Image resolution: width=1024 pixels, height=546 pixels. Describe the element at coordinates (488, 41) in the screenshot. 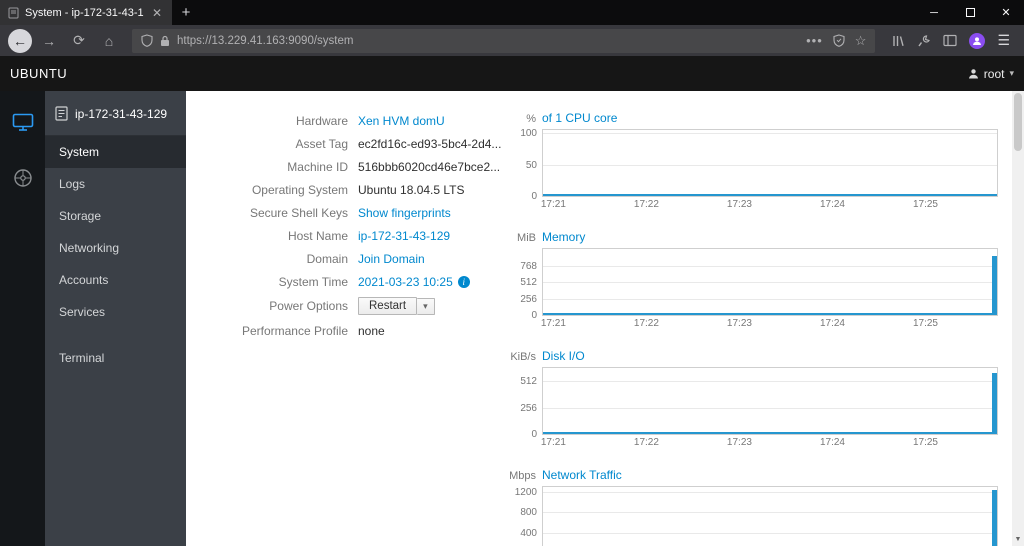

I see `url-text: https://13.229.41.163:9090/system` at that location.